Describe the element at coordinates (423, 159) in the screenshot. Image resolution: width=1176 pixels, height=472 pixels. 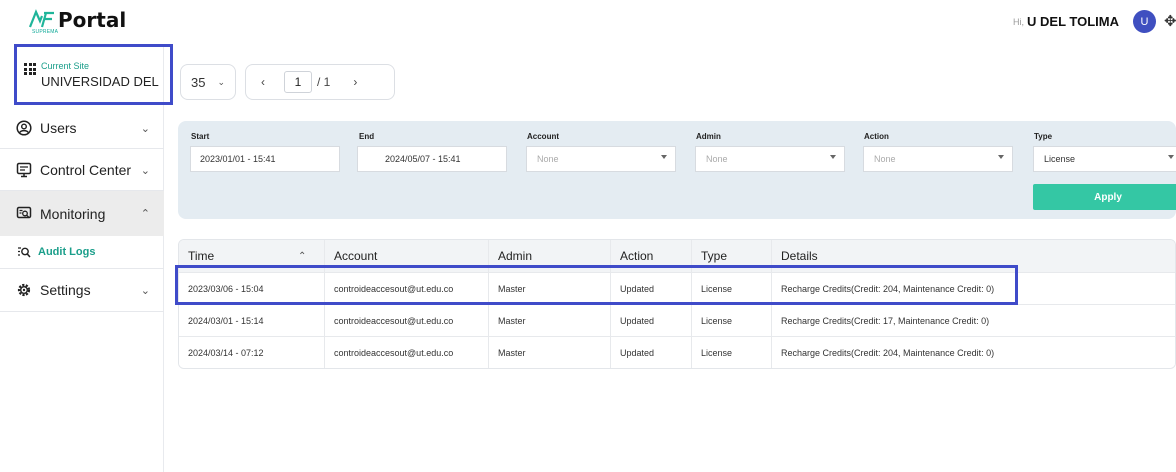
I see `end-date-value: 2024/05/07 - 15:41` at that location.